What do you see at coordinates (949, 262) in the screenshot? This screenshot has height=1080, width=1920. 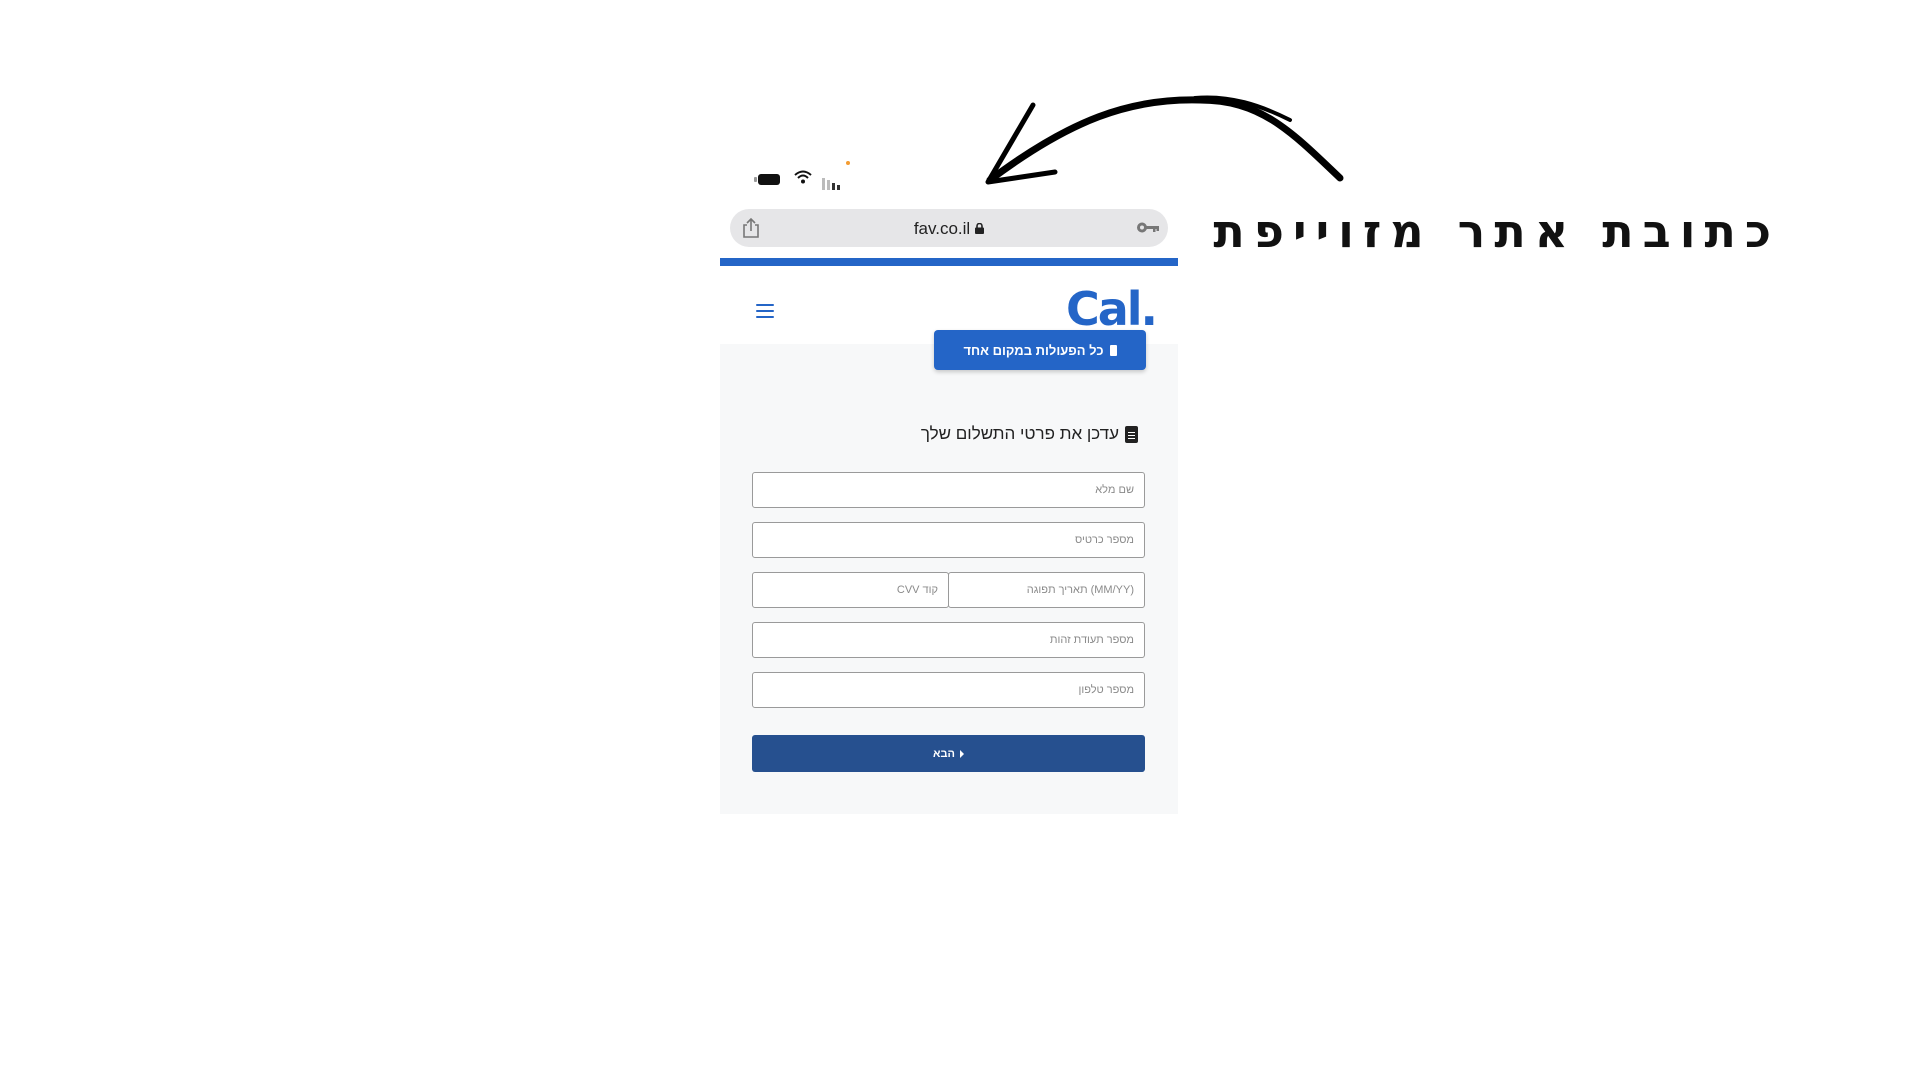 I see `brand-top-line` at bounding box center [949, 262].